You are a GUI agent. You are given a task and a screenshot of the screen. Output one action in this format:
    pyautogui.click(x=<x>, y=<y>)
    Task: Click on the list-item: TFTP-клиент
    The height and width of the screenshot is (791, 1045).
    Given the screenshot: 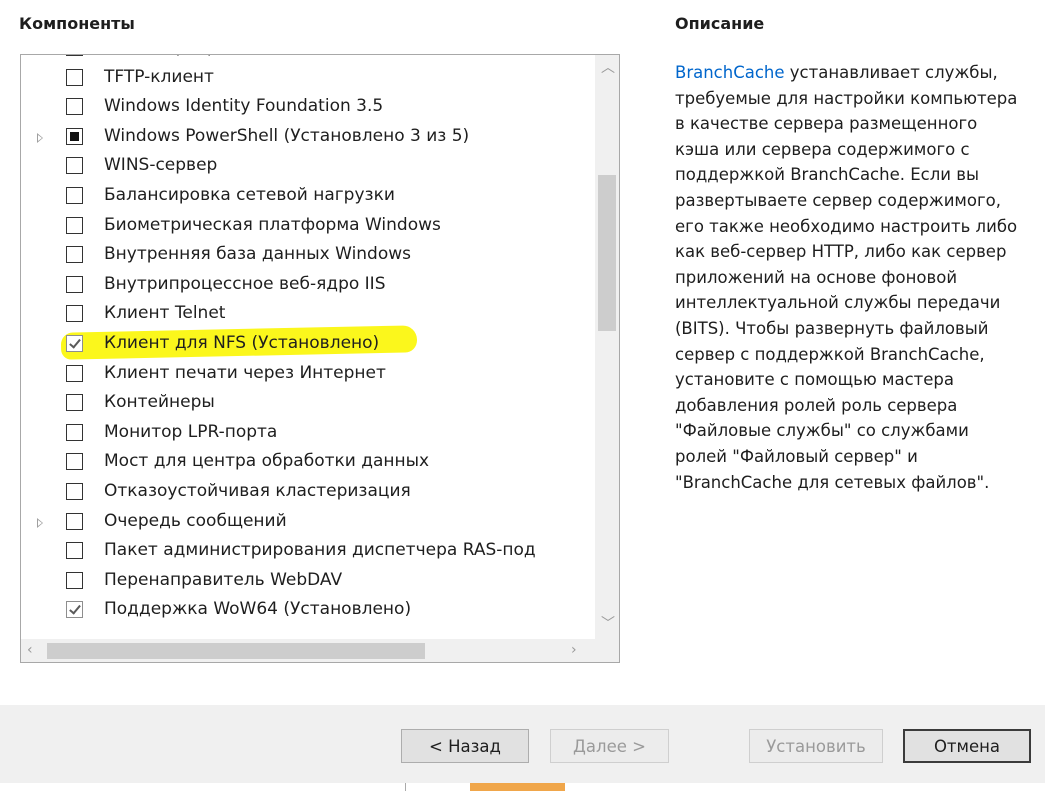 What is the action you would take?
    pyautogui.click(x=308, y=79)
    